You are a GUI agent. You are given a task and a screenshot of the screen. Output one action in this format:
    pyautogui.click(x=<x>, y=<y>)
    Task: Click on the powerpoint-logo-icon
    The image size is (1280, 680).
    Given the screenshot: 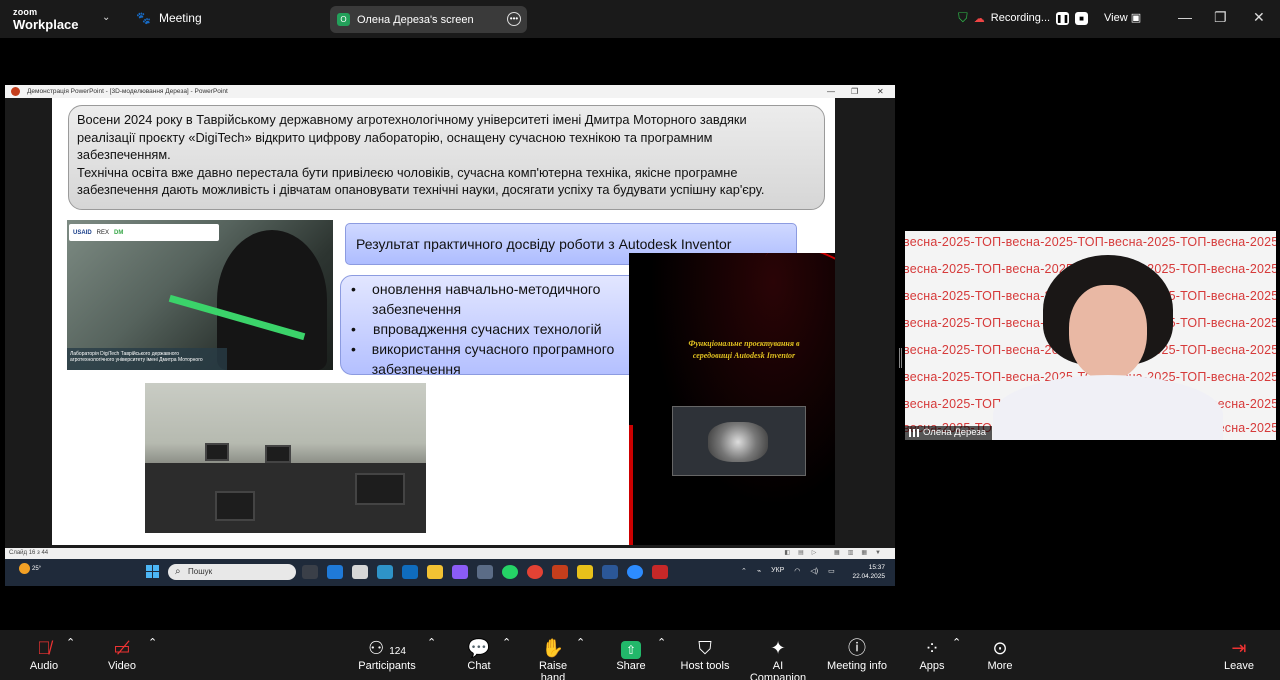 What is the action you would take?
    pyautogui.click(x=15, y=91)
    